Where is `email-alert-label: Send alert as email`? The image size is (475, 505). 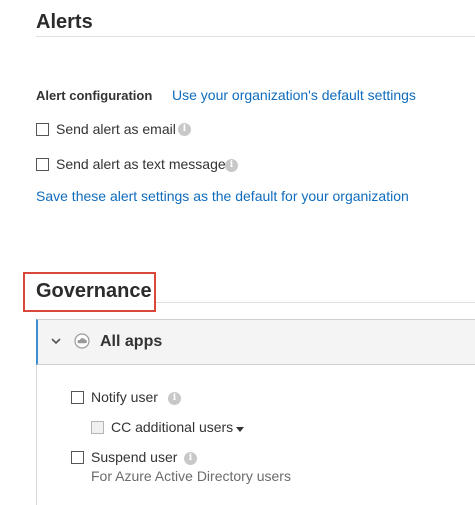 email-alert-label: Send alert as email is located at coordinates (116, 129).